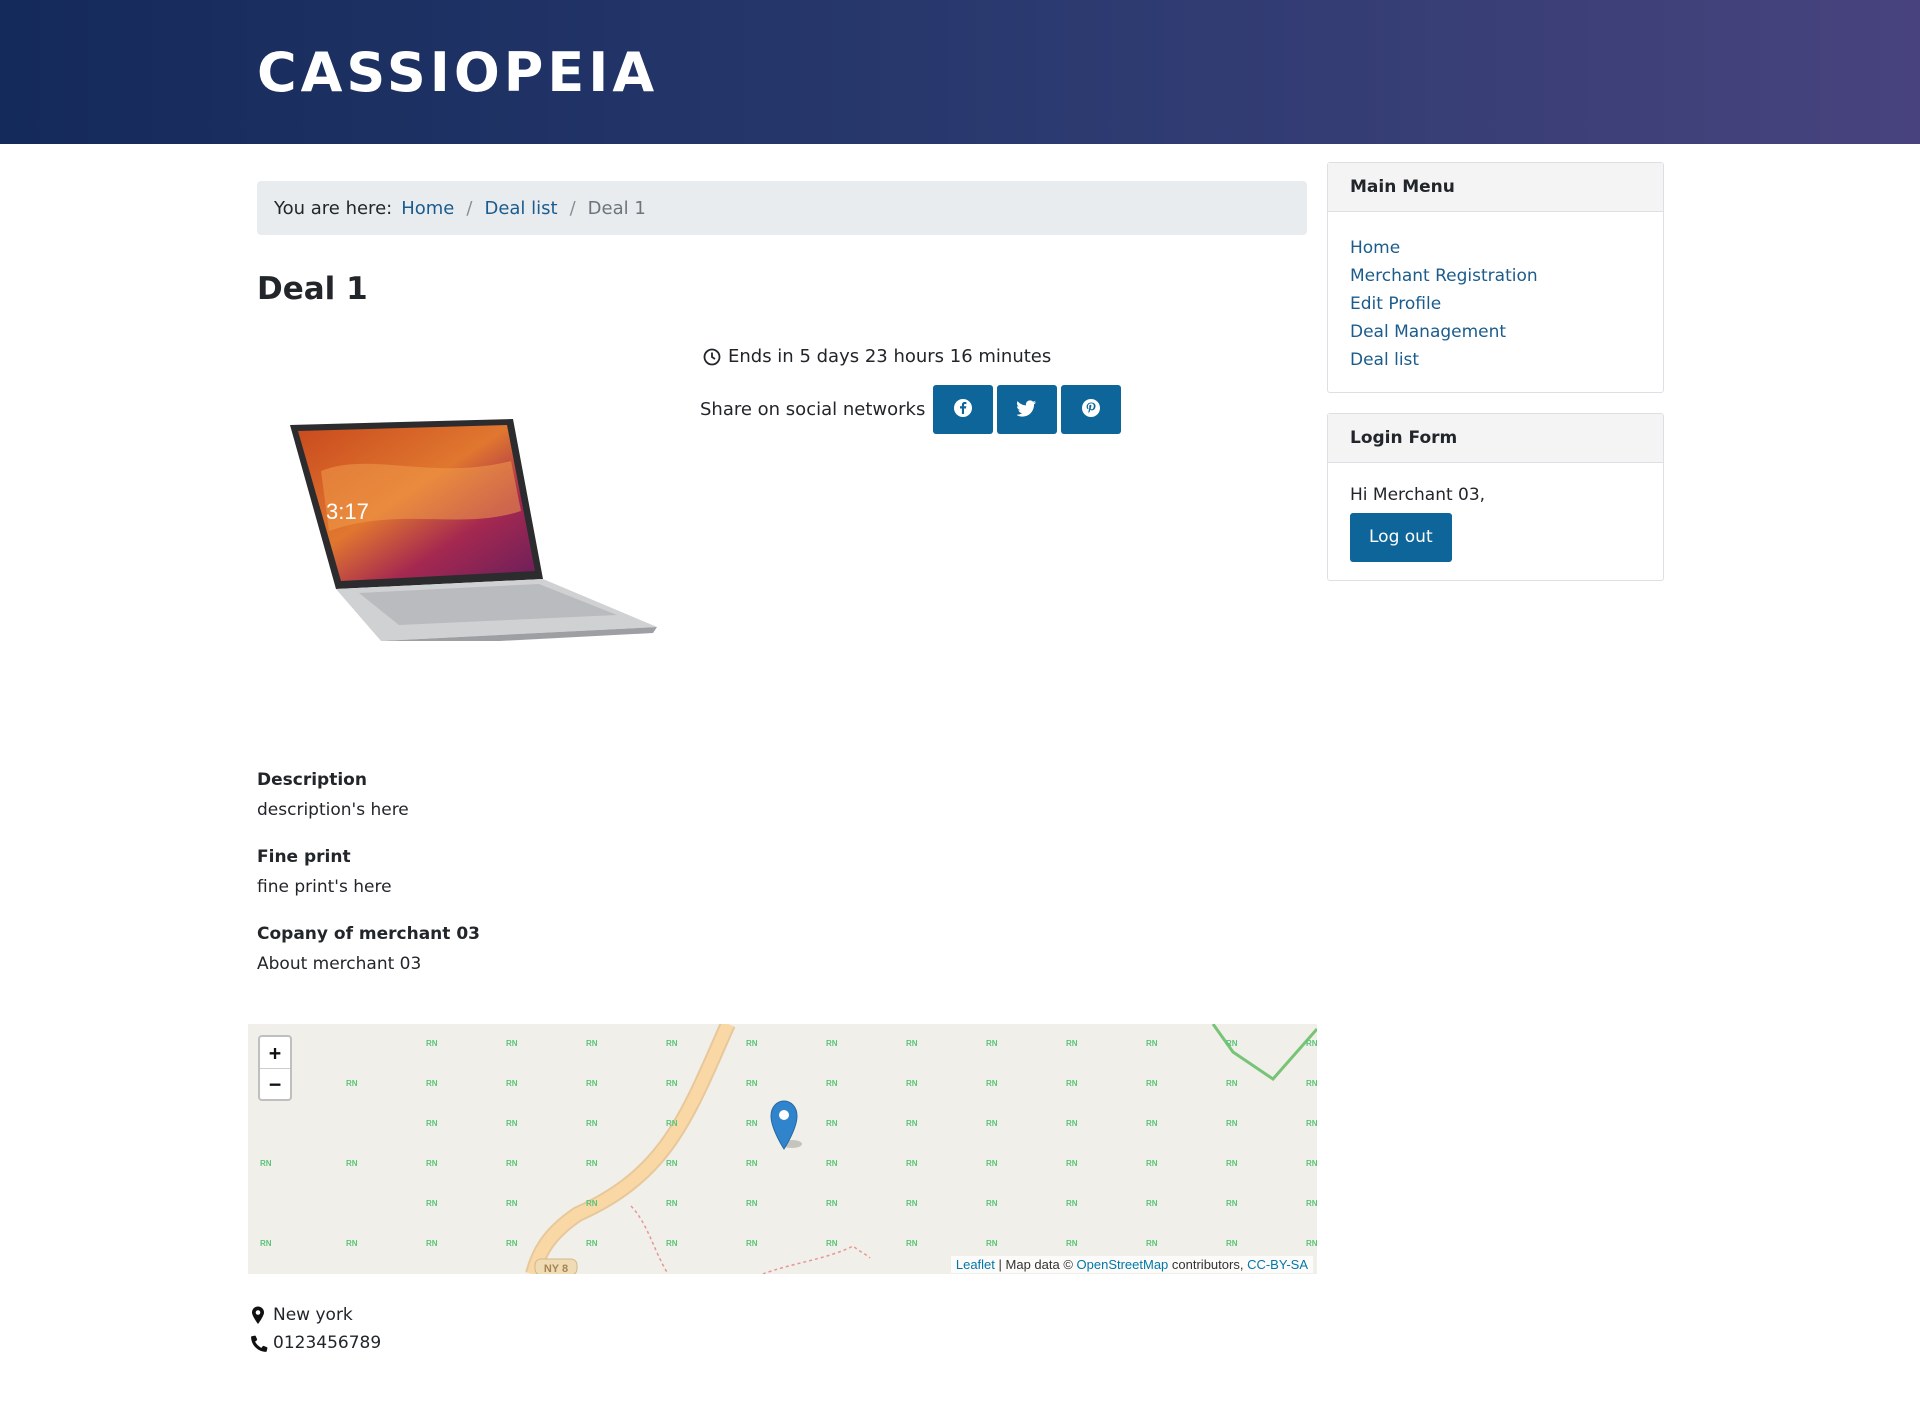  I want to click on site-header: CASSIOPEIA, so click(960, 72).